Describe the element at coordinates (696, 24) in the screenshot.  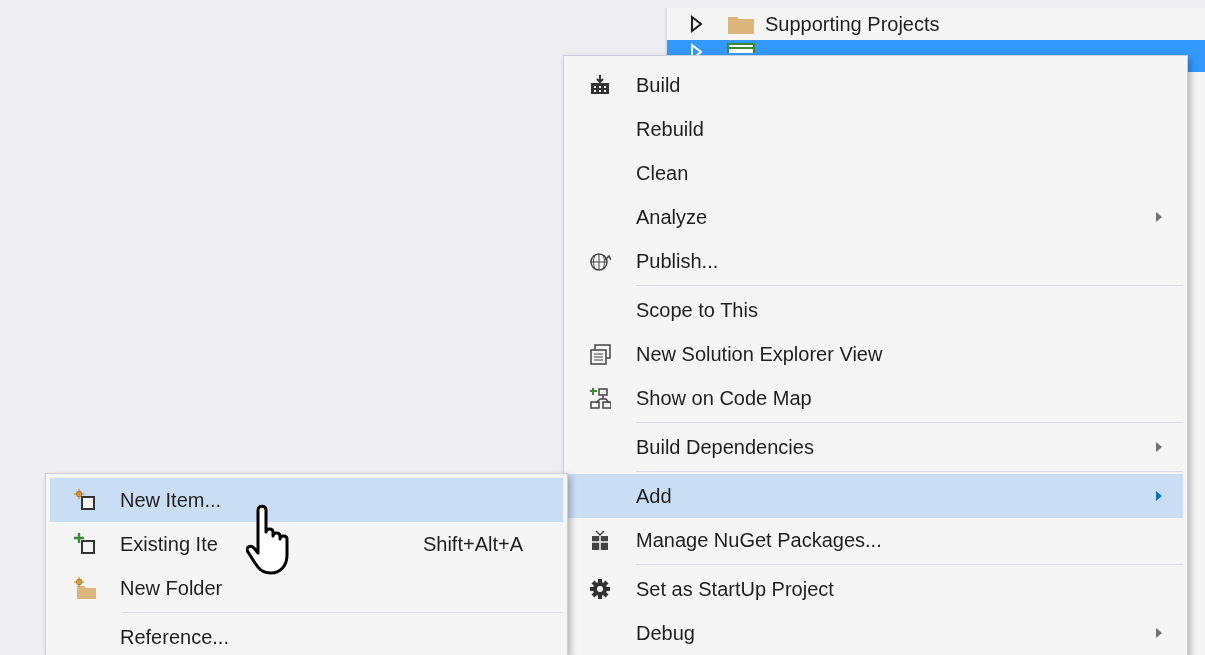
I see `expand-arrow-icon` at that location.